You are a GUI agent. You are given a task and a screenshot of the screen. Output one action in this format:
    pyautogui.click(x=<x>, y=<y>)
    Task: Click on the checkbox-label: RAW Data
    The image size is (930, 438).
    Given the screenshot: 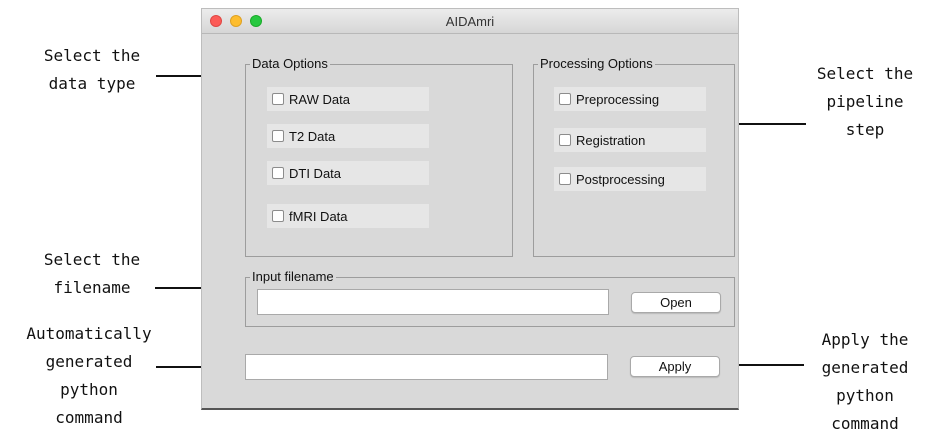 What is the action you would take?
    pyautogui.click(x=319, y=99)
    